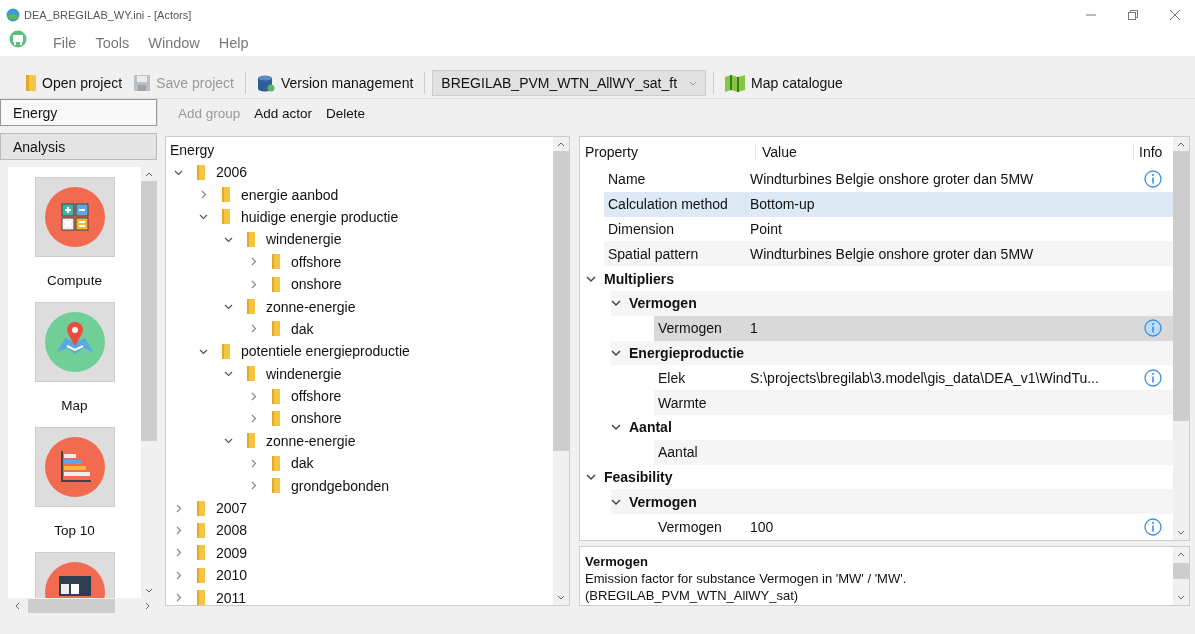 This screenshot has height=634, width=1195. Describe the element at coordinates (325, 351) in the screenshot. I see `tree-item: potentiele energieproductie` at that location.